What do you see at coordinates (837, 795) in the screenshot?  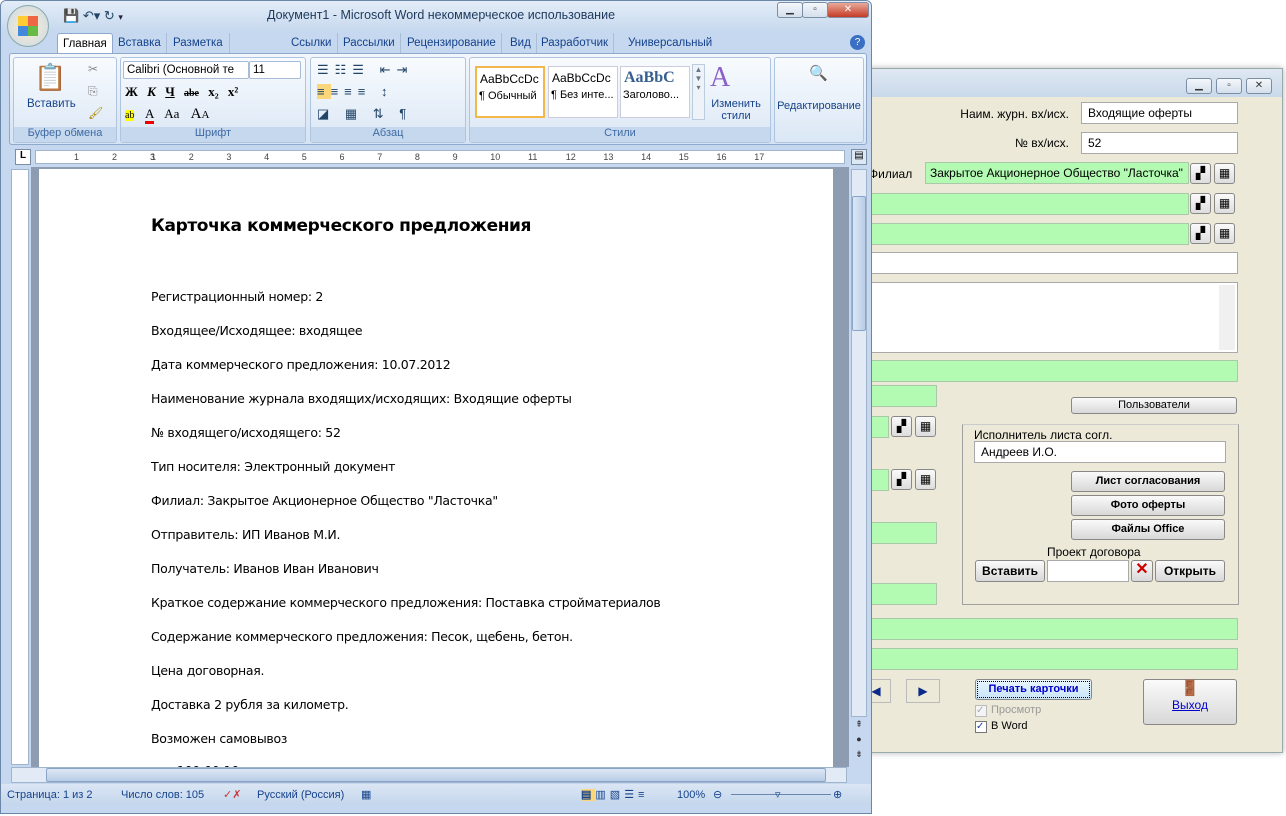 I see `zoom-in-icon: ⊕` at bounding box center [837, 795].